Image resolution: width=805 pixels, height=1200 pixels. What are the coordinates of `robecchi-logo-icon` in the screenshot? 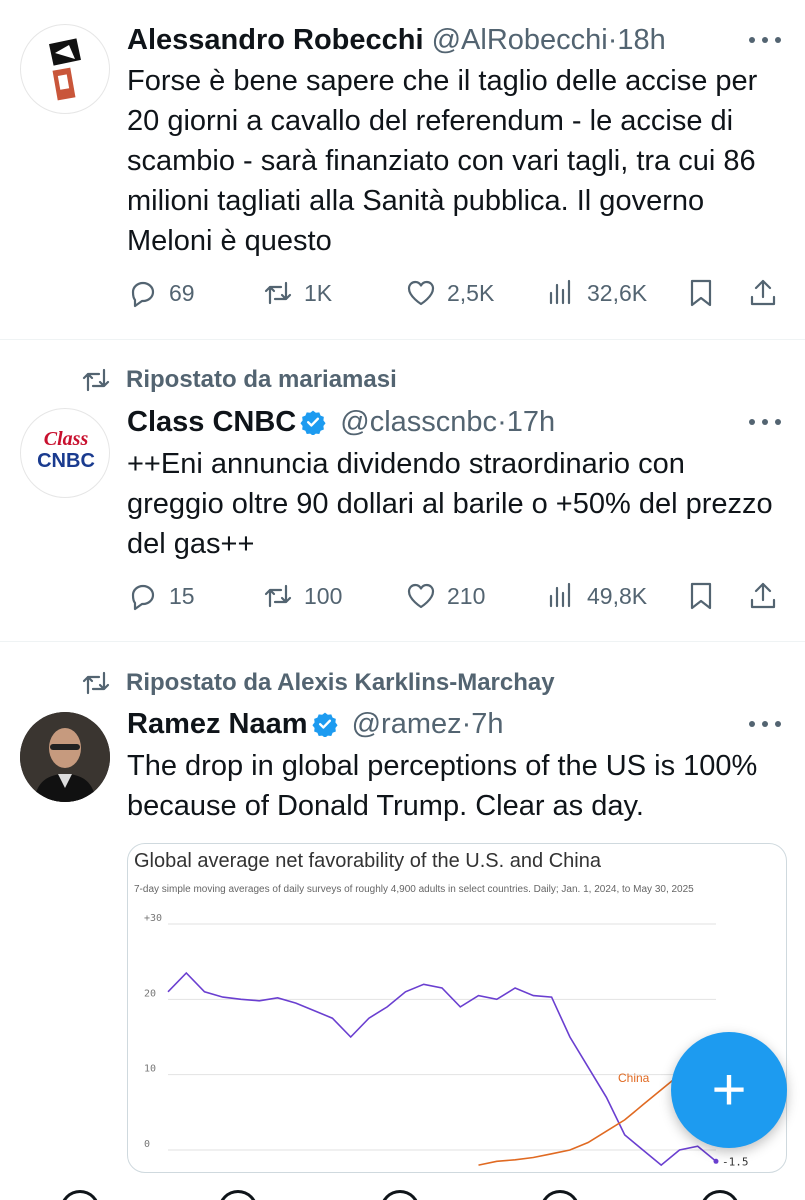 It's located at (65, 69).